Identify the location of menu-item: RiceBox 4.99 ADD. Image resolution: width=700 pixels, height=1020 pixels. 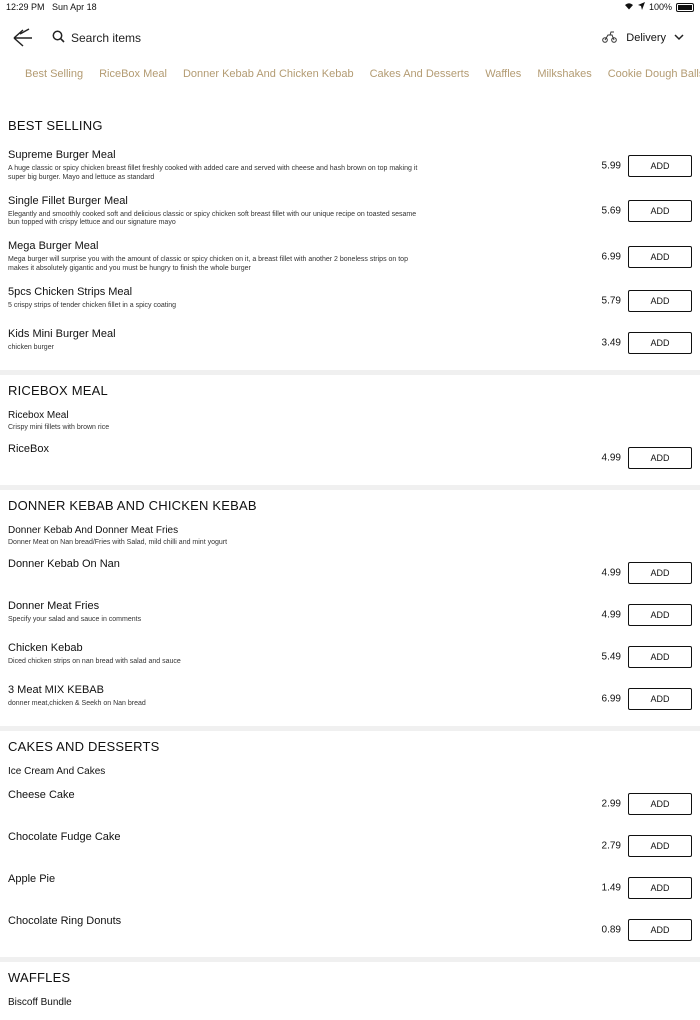
(350, 458).